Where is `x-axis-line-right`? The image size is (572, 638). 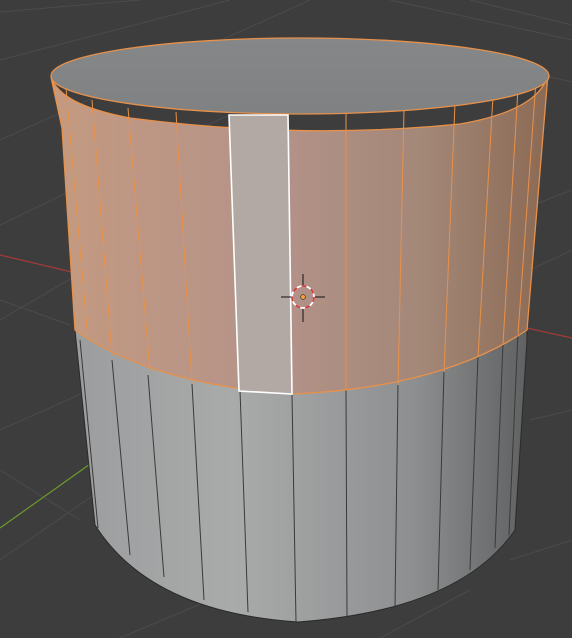 x-axis-line-right is located at coordinates (549, 333).